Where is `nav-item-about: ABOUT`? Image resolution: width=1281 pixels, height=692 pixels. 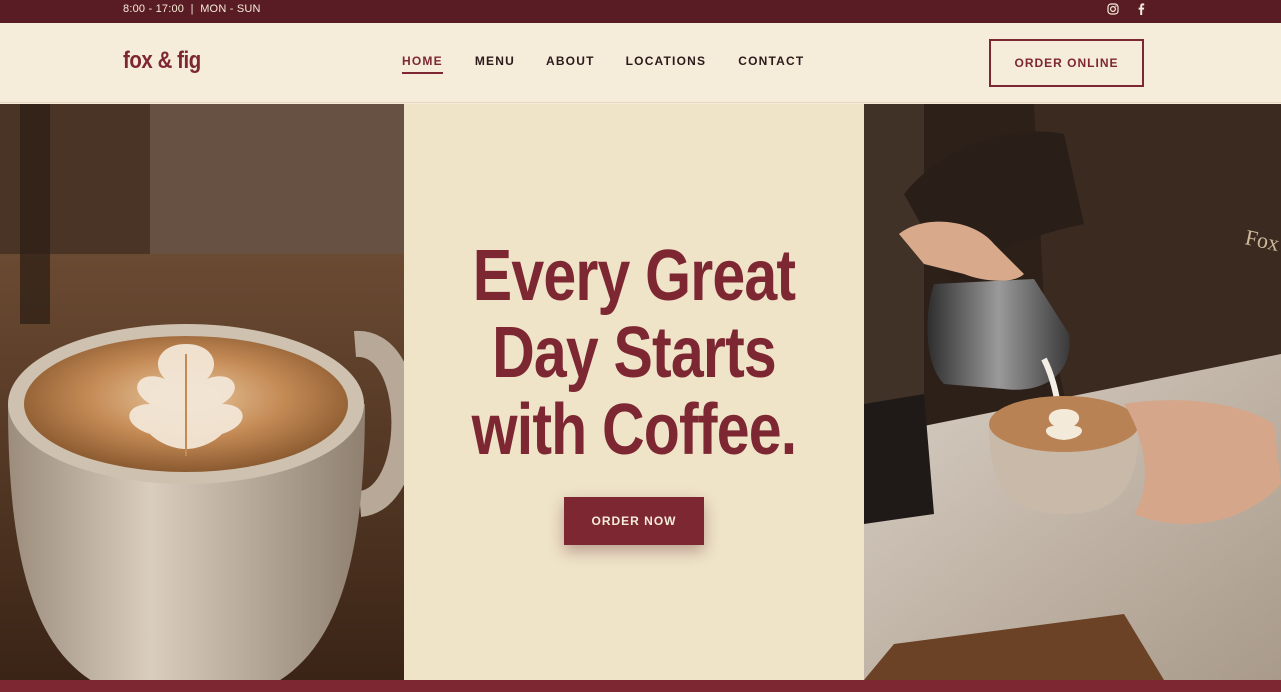 nav-item-about: ABOUT is located at coordinates (570, 64).